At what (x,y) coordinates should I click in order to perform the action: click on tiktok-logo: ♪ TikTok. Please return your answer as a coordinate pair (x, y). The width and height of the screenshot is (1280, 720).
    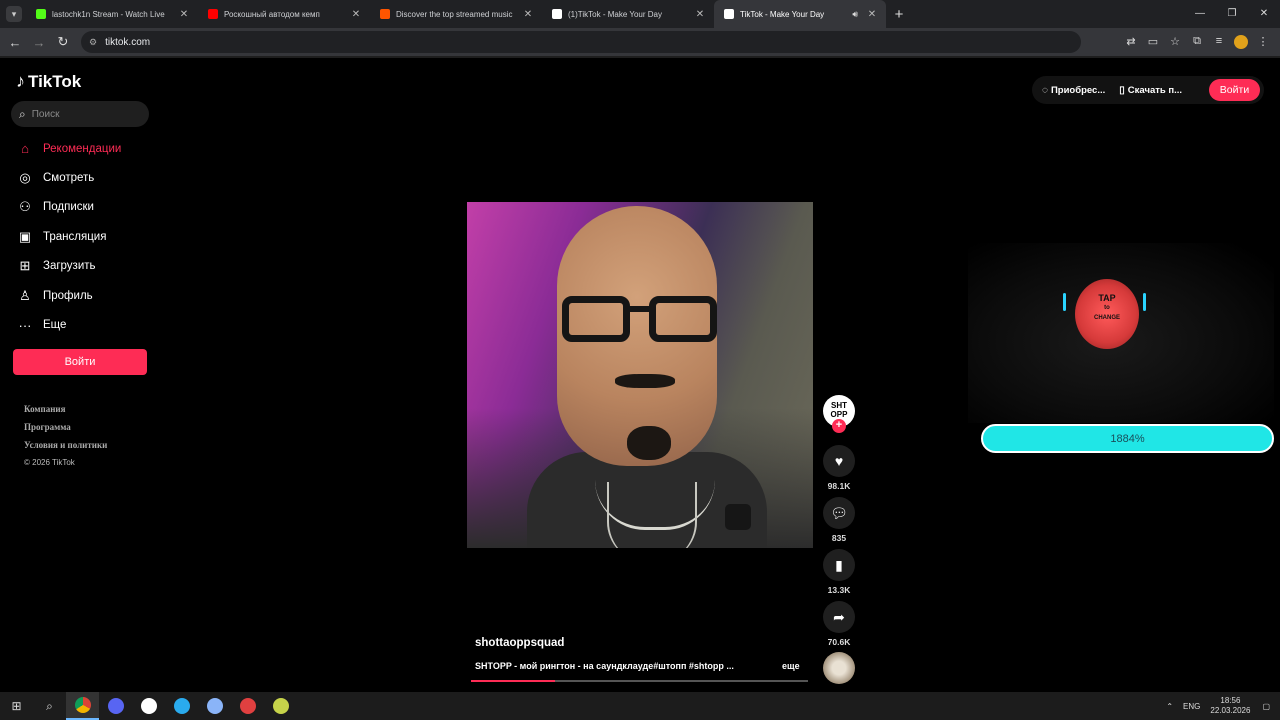
    Looking at the image, I should click on (48, 81).